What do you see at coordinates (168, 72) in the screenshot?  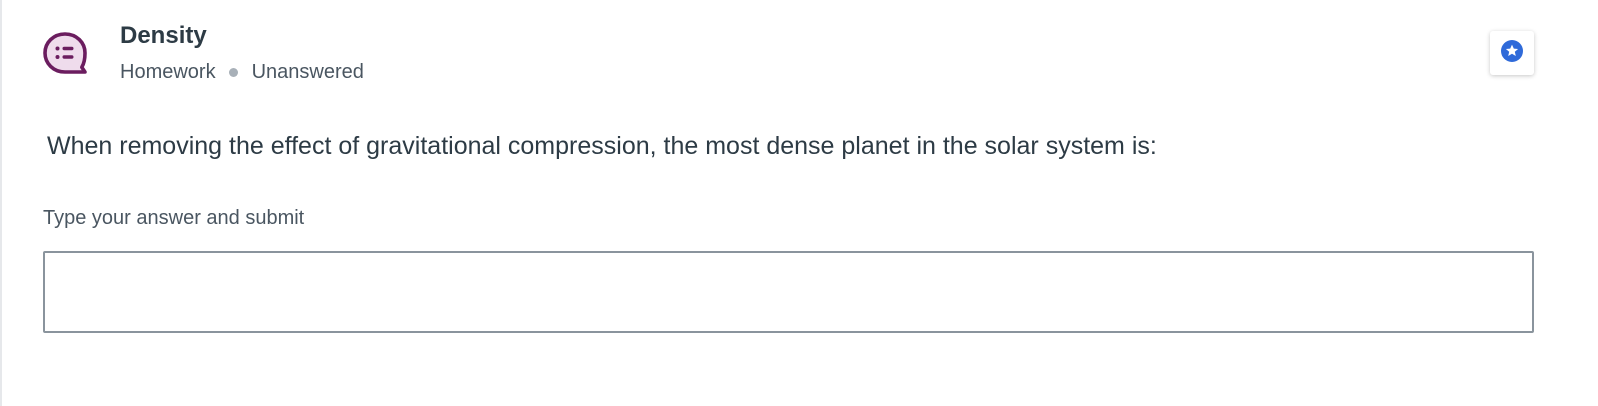 I see `question-category: Homework` at bounding box center [168, 72].